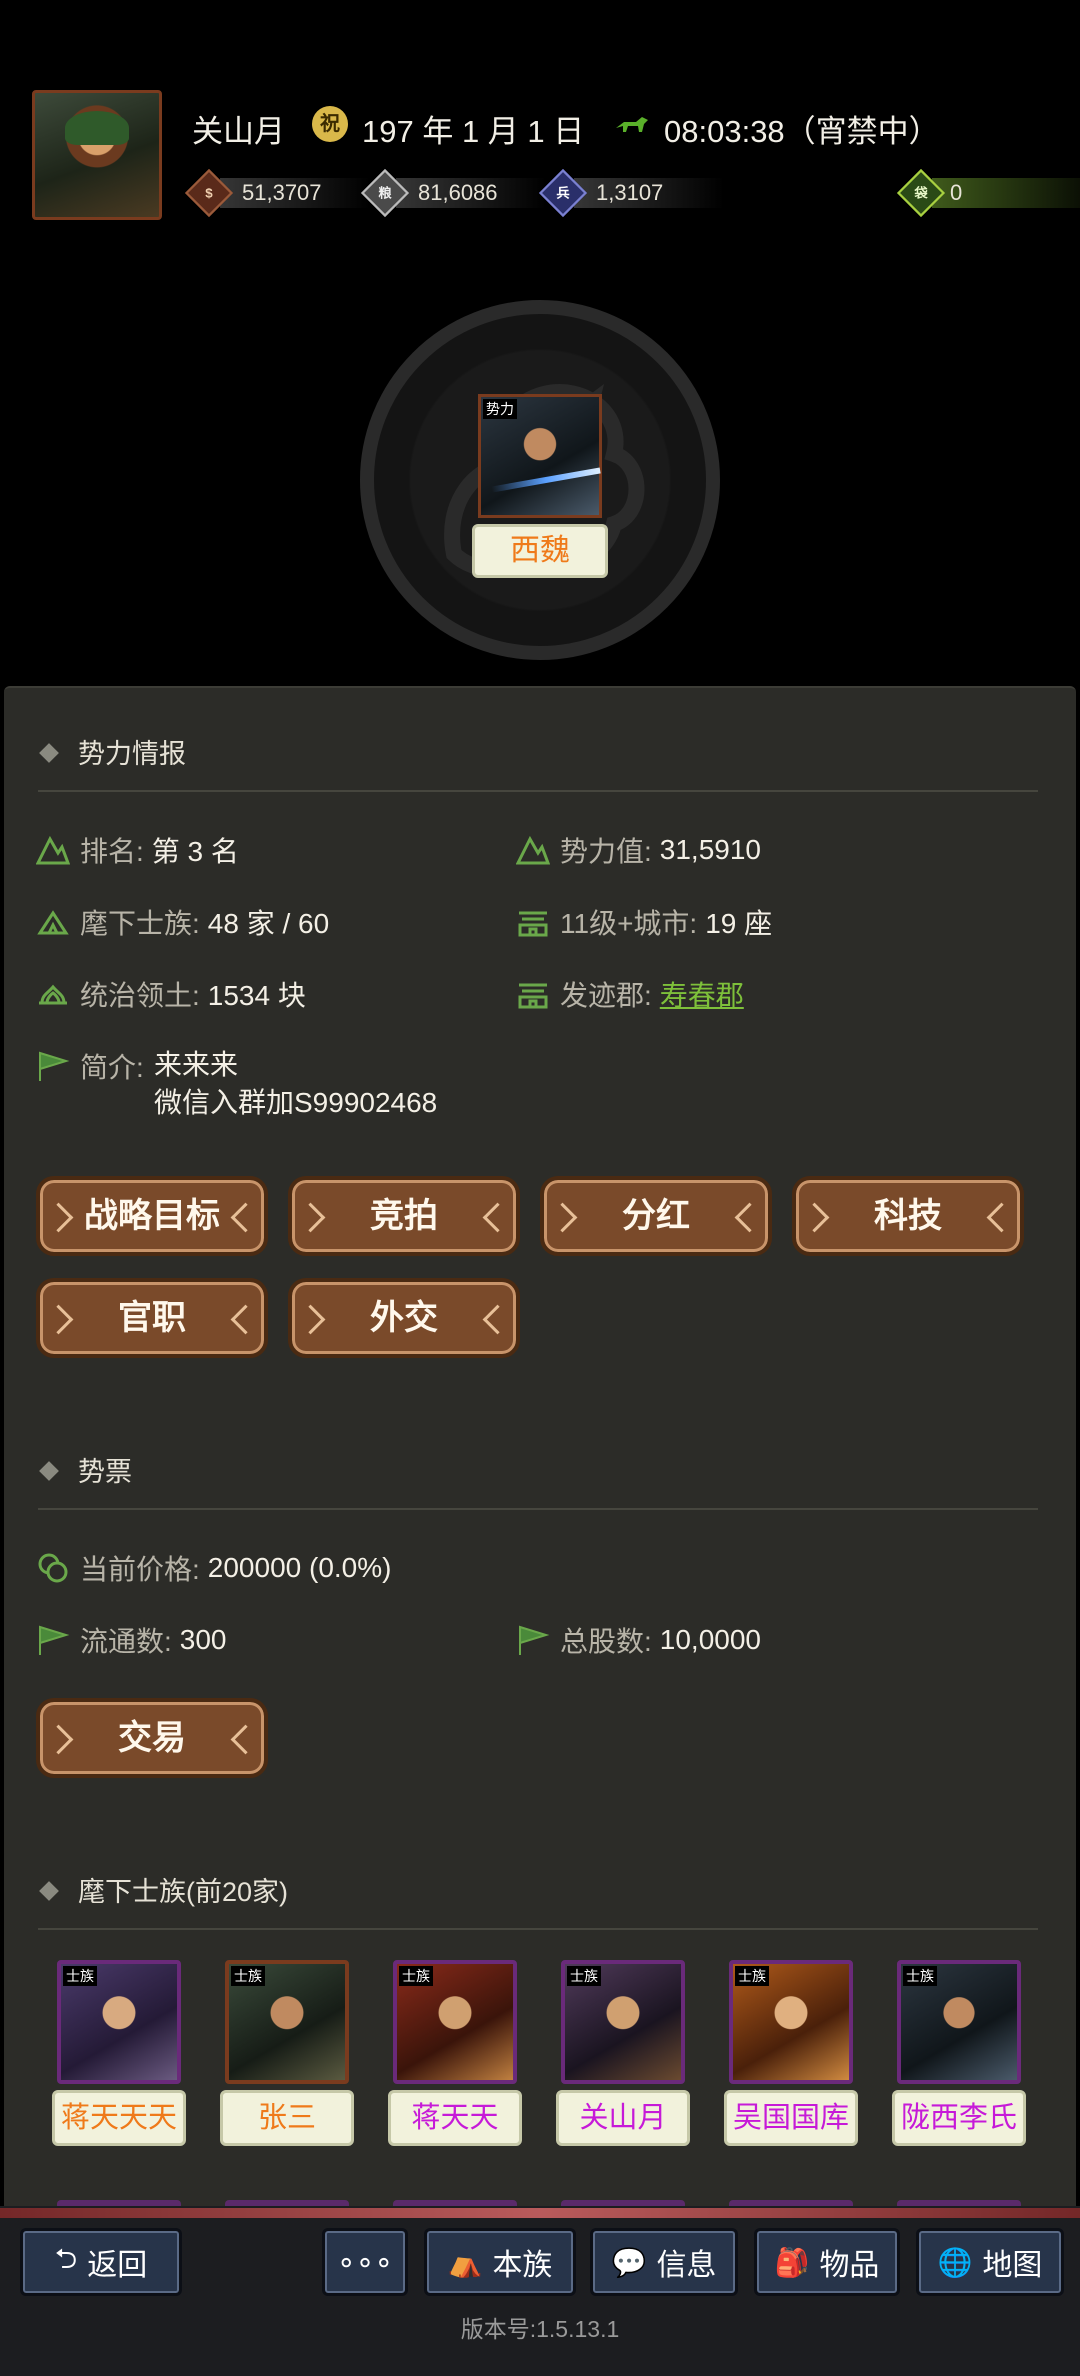 The width and height of the screenshot is (1080, 2376). What do you see at coordinates (791, 2118) in the screenshot?
I see `clan-name: 吴国国库` at bounding box center [791, 2118].